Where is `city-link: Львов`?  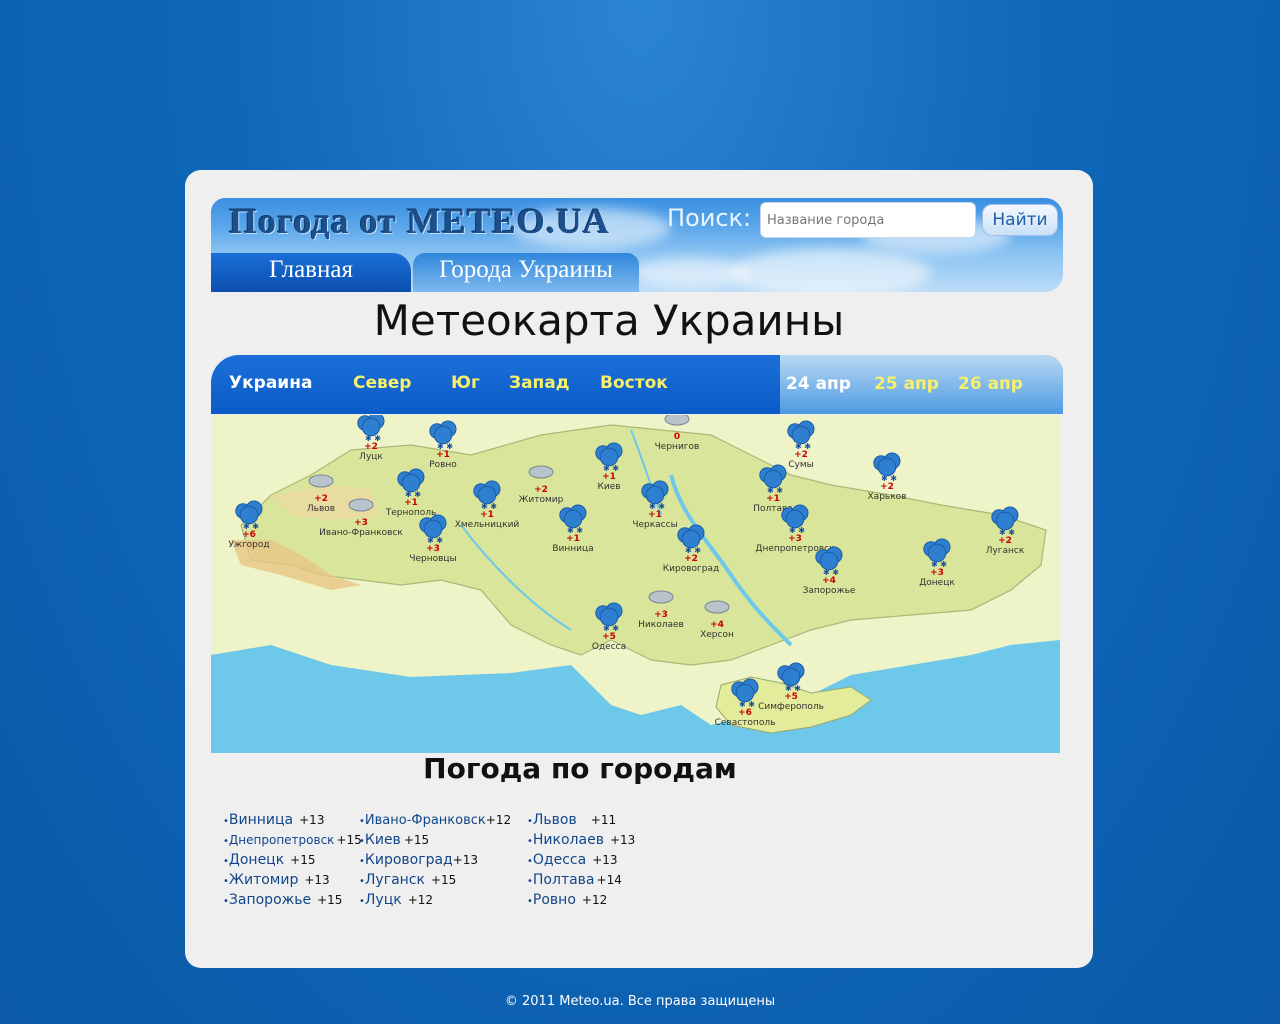 city-link: Львов is located at coordinates (555, 820).